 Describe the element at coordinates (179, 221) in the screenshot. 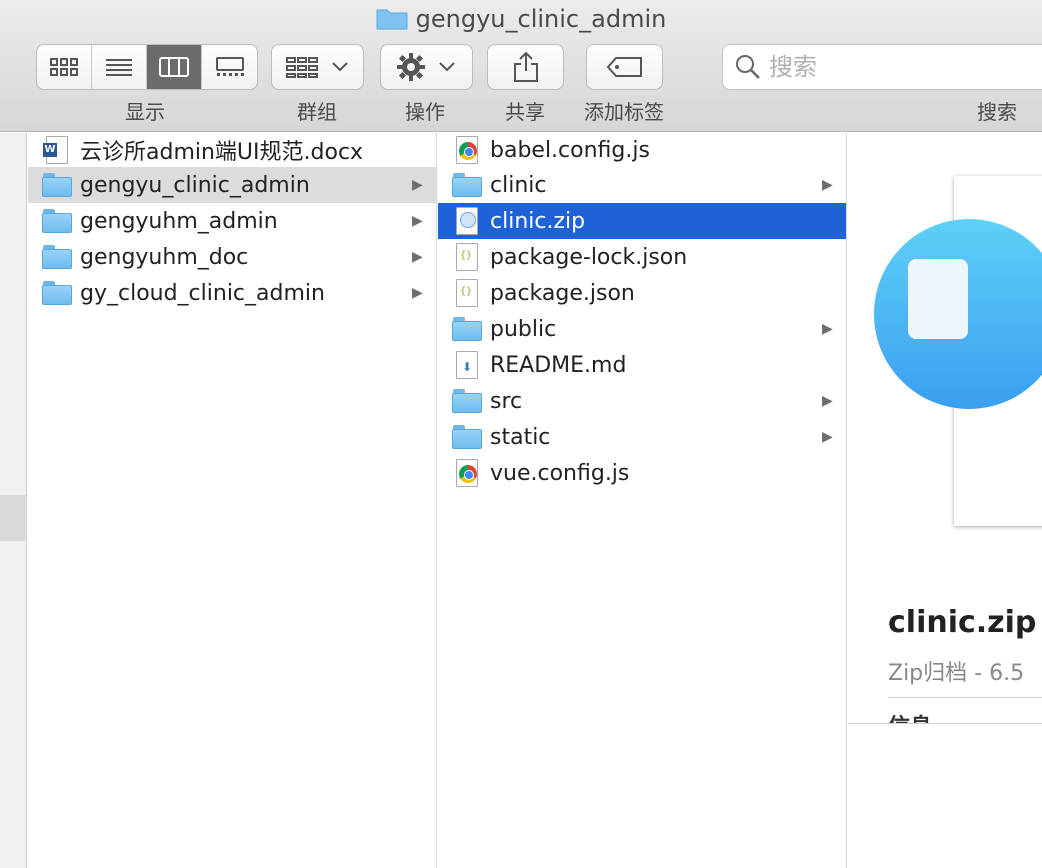

I see `folder-name: gengyuhm_admin` at that location.